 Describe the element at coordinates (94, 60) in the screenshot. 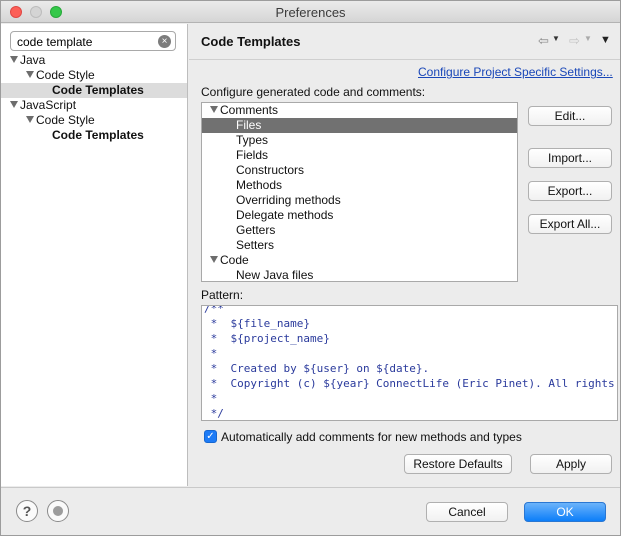

I see `preference-tree-item: Java` at that location.